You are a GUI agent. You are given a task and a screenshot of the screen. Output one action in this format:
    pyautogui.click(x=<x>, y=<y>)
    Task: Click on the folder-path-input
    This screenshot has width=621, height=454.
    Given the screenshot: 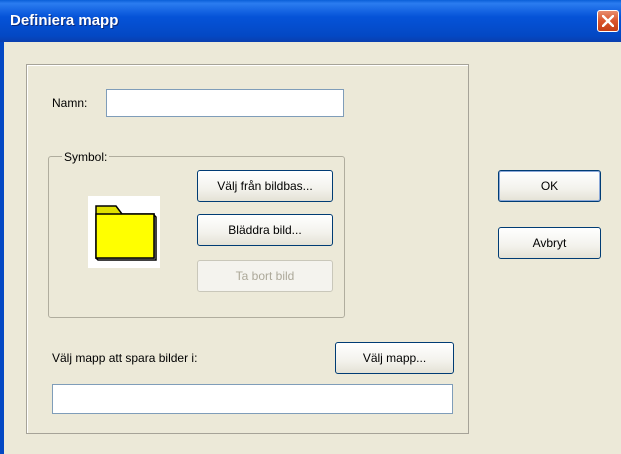 What is the action you would take?
    pyautogui.click(x=252, y=399)
    